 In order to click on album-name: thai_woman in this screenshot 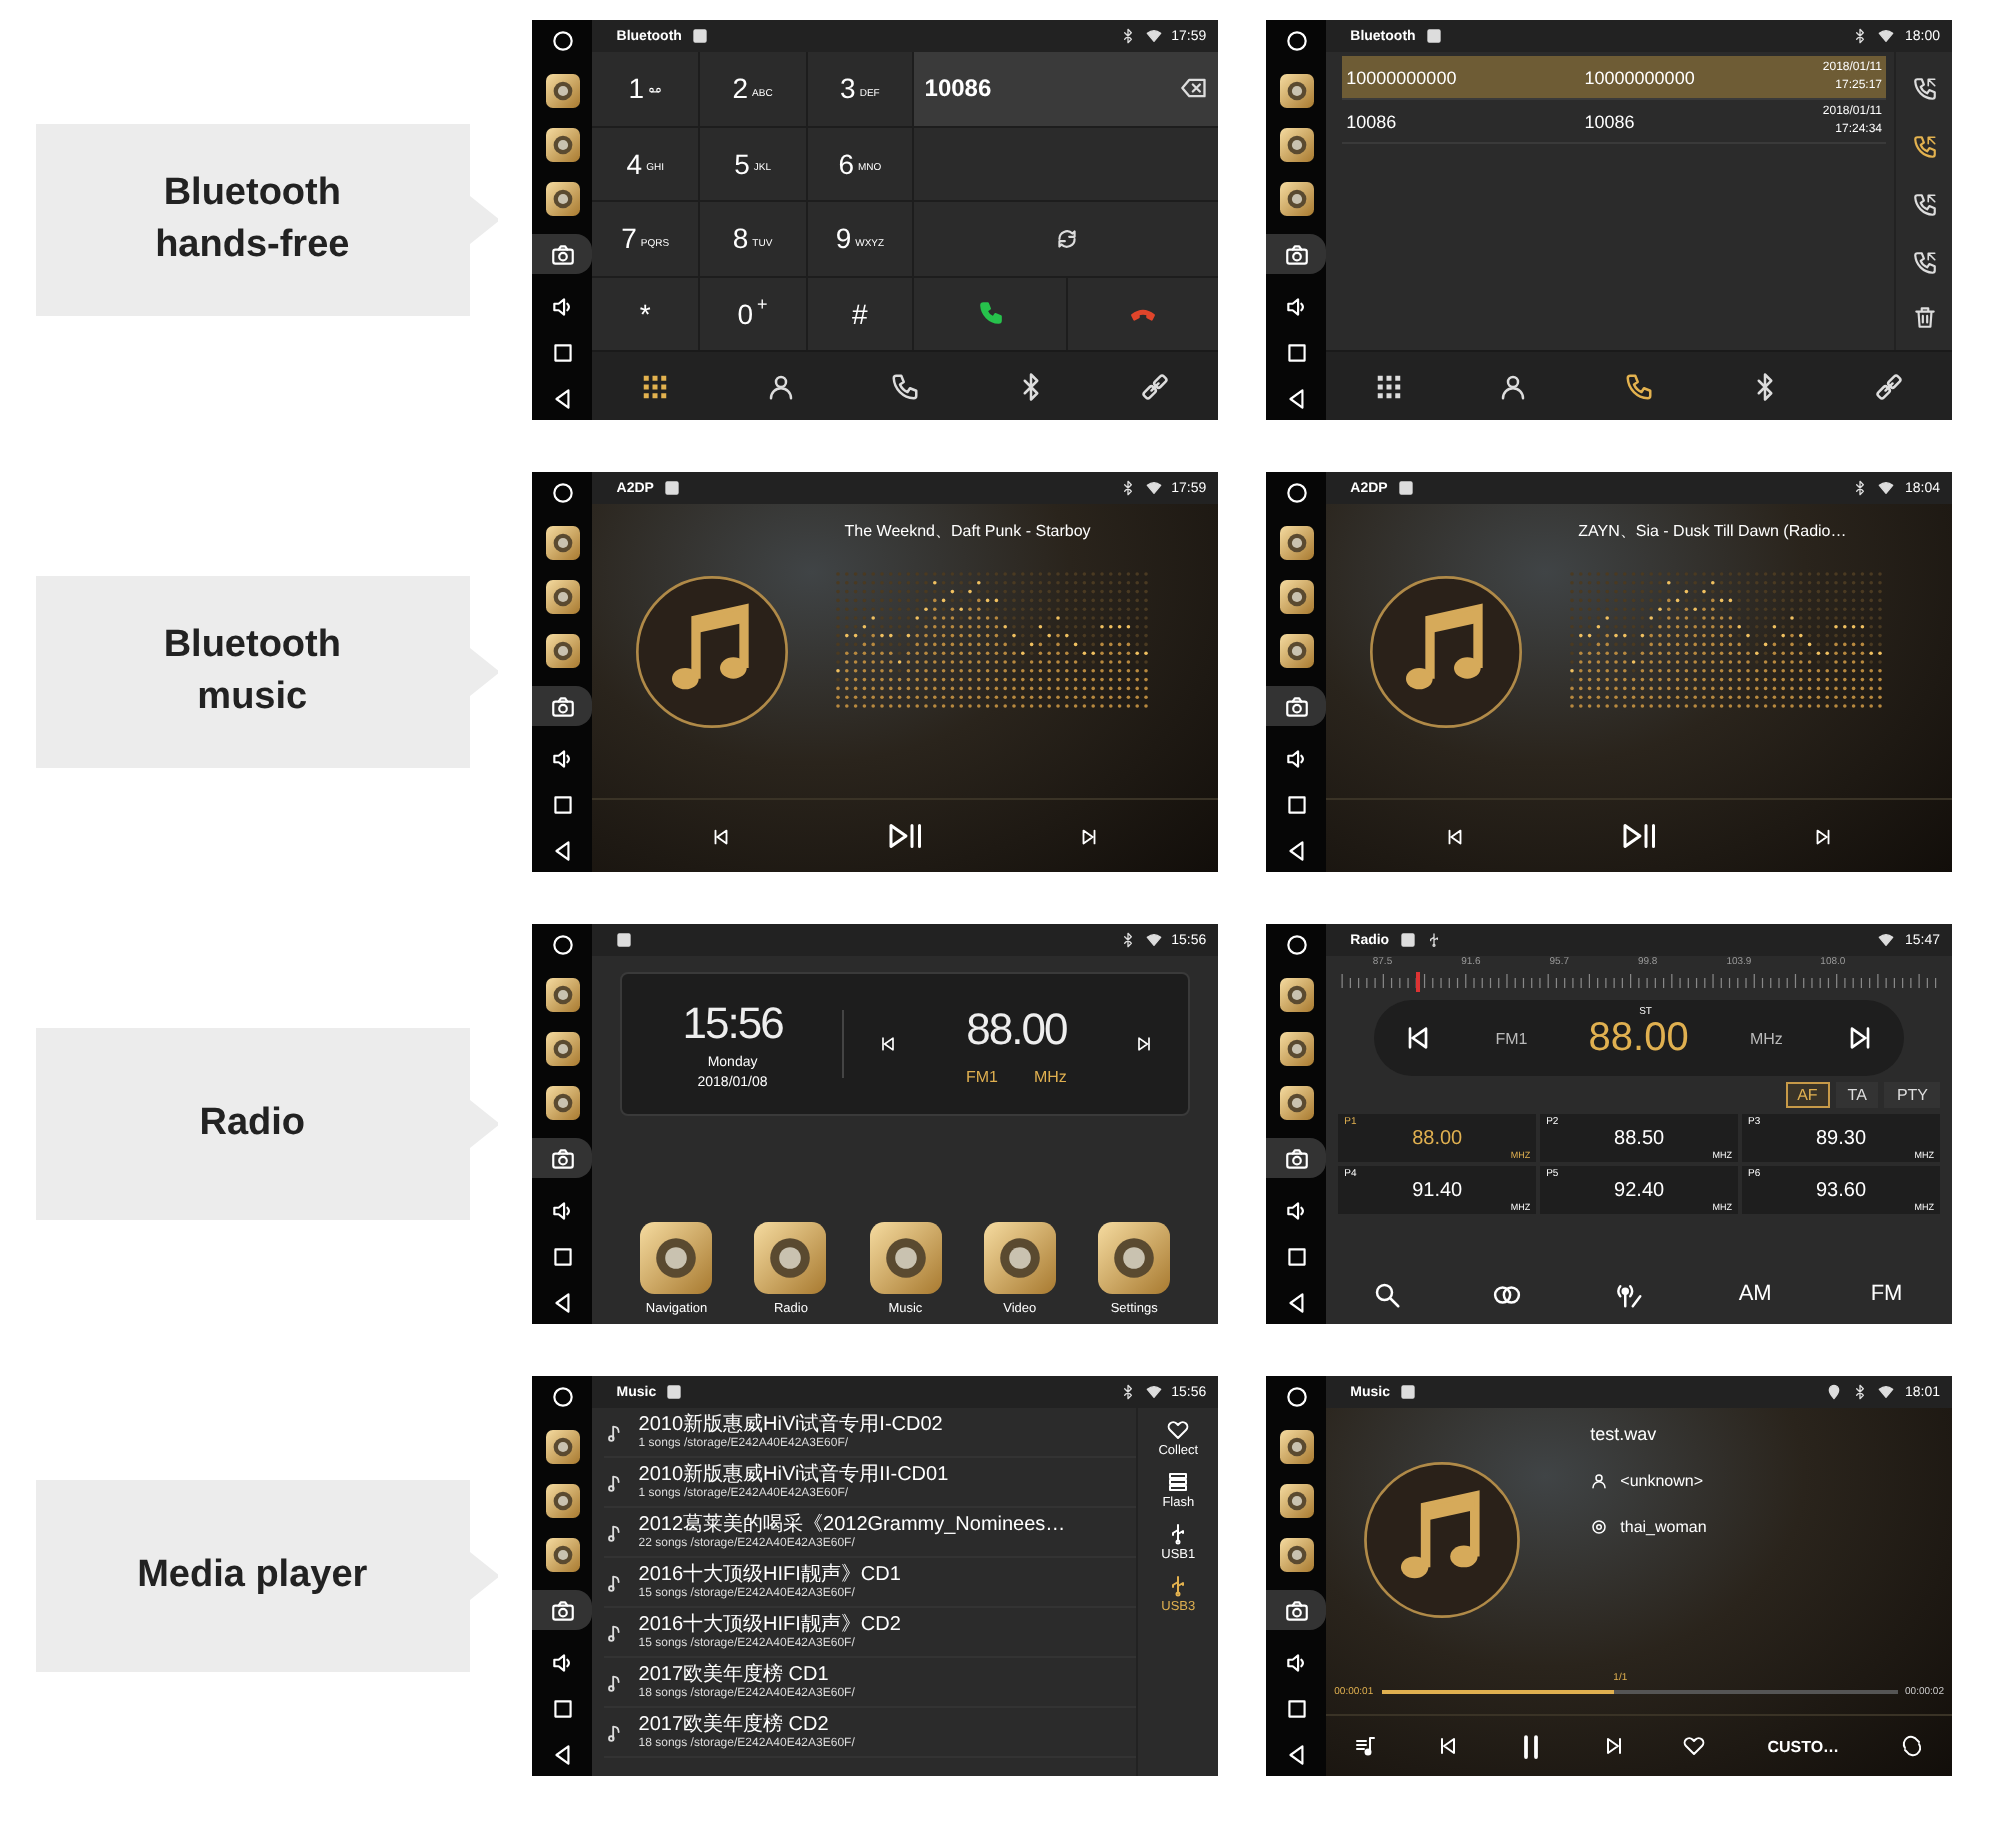, I will do `click(1663, 1527)`.